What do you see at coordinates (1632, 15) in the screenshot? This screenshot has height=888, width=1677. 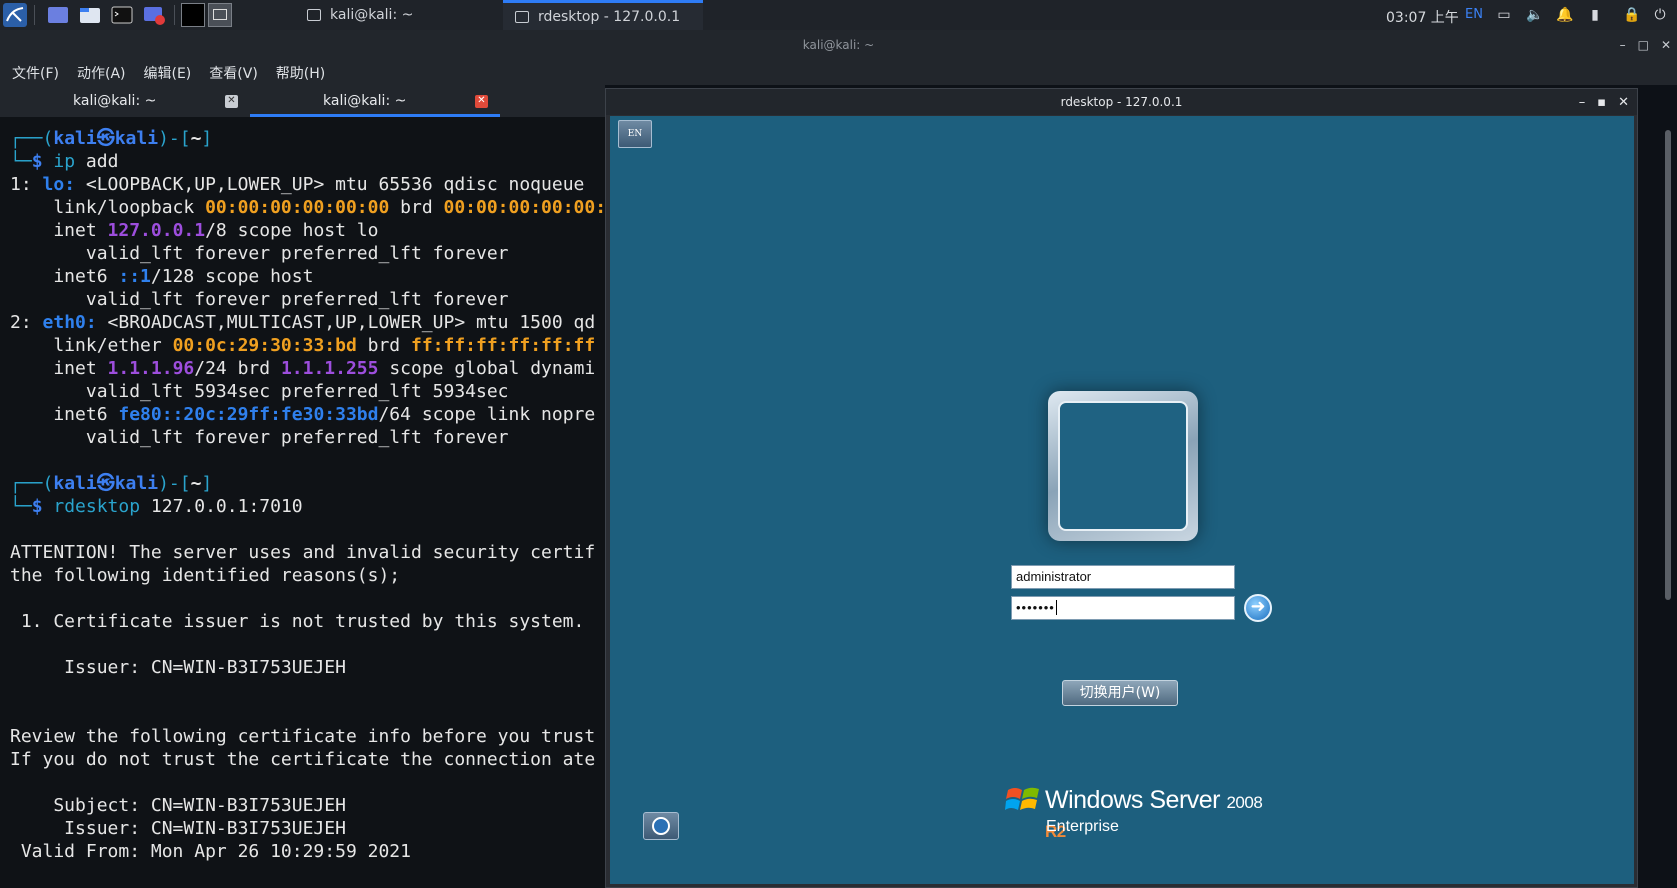 I see `lock-icon: 🔒` at bounding box center [1632, 15].